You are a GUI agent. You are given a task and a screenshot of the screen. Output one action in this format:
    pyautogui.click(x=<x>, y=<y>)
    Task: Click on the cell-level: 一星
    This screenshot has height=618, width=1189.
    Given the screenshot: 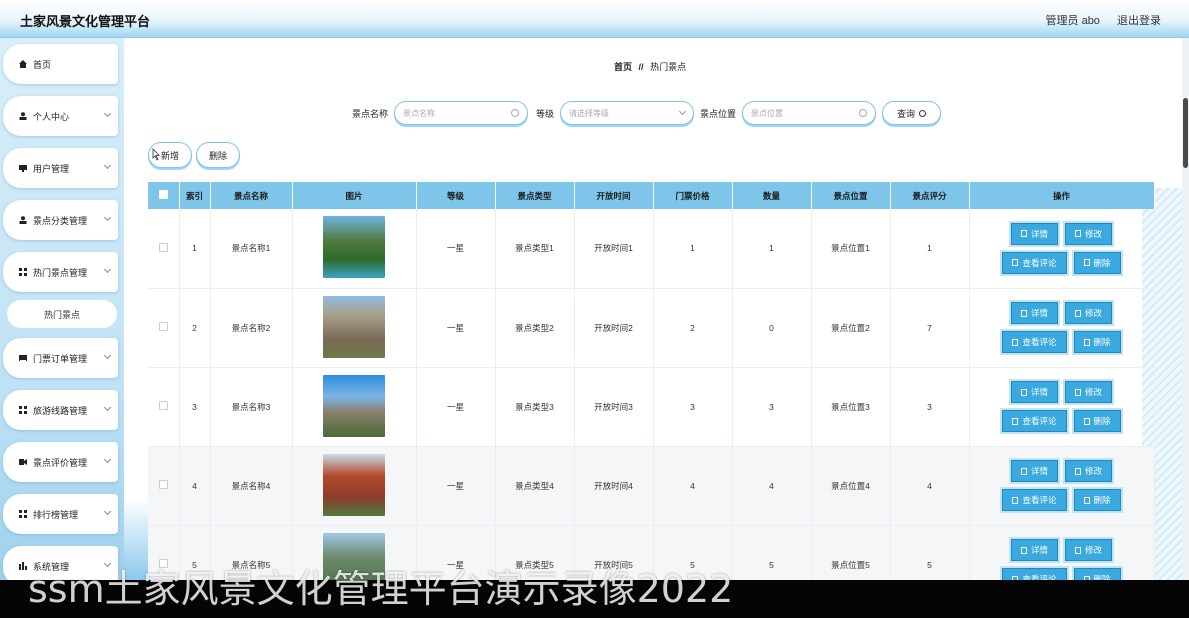 What is the action you would take?
    pyautogui.click(x=456, y=249)
    